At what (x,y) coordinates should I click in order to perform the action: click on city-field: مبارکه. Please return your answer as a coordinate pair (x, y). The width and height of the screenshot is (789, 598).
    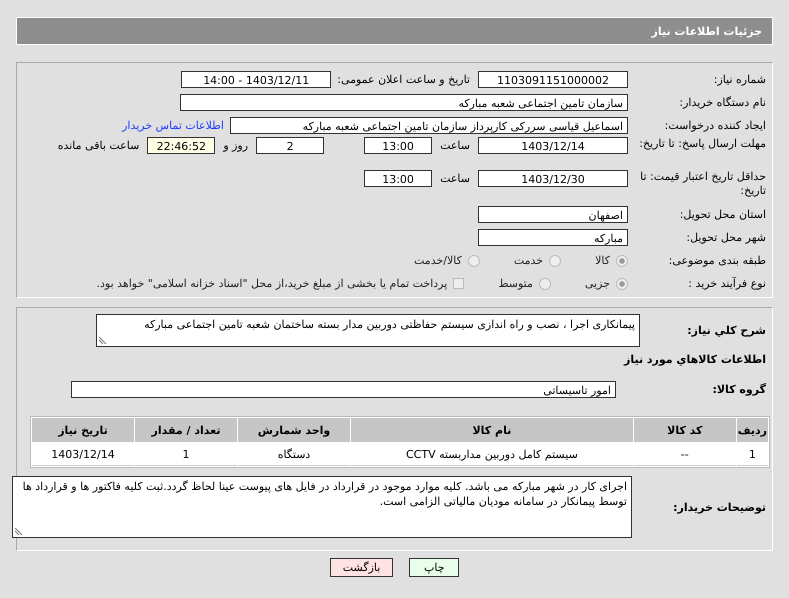
    Looking at the image, I should click on (553, 237).